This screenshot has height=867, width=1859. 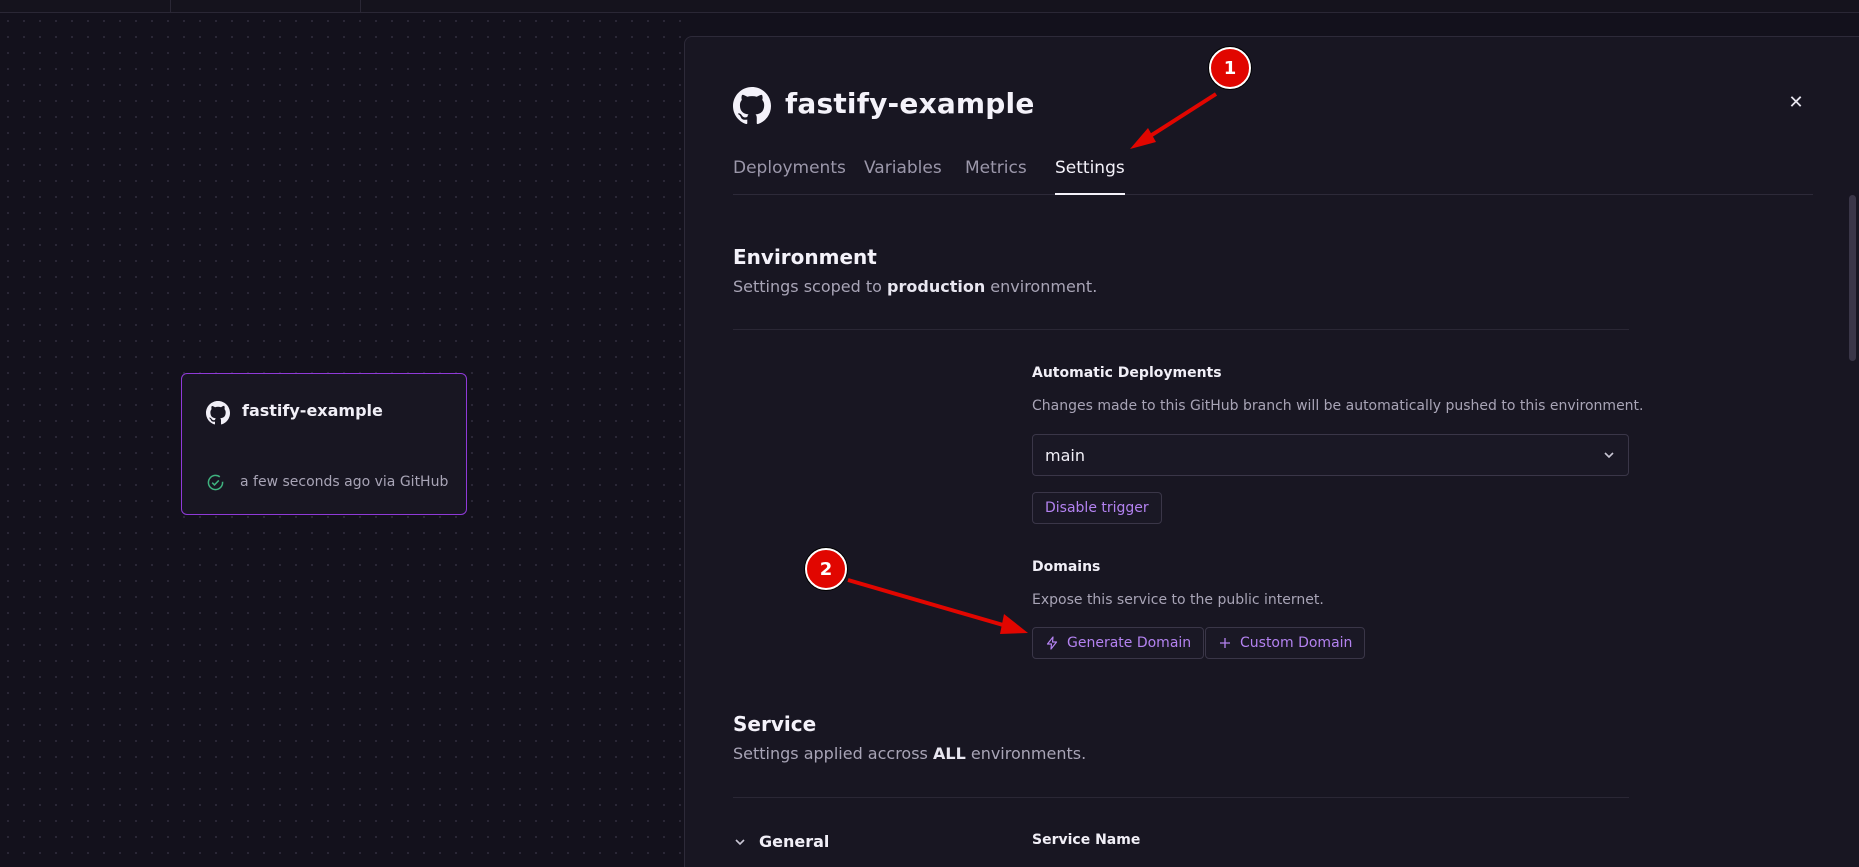 What do you see at coordinates (1127, 373) in the screenshot?
I see `automatic-deployments-label: Automatic Deployments` at bounding box center [1127, 373].